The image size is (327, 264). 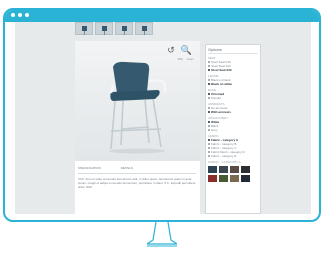 What do you see at coordinates (214, 130) in the screenshot?
I see `option-label: Grey` at bounding box center [214, 130].